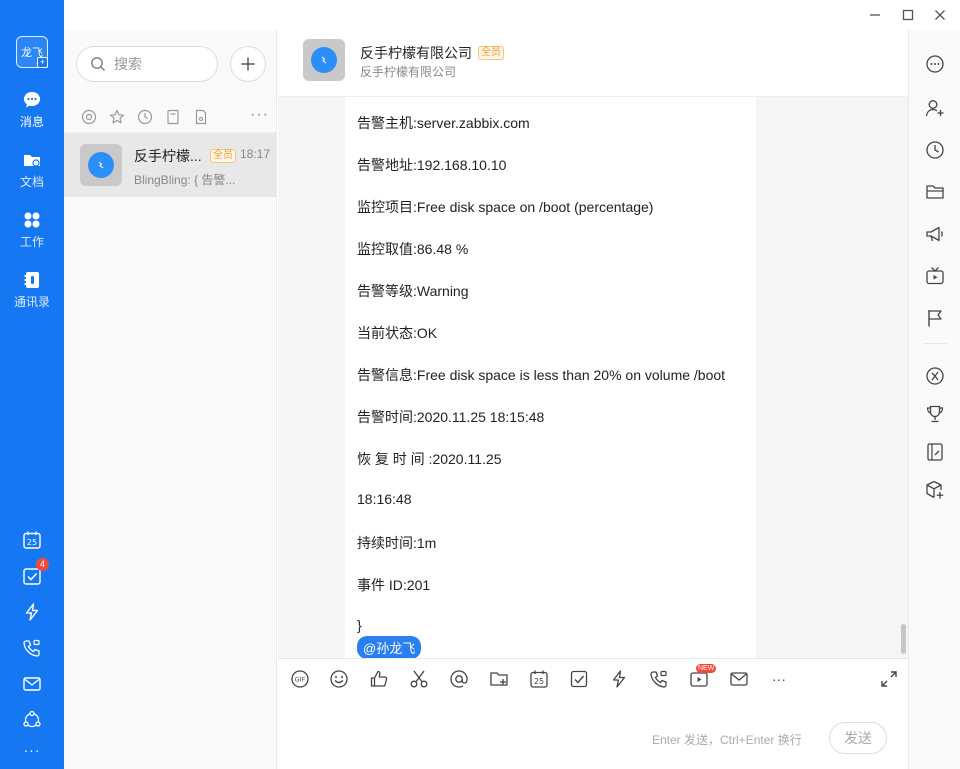 The image size is (960, 769). I want to click on avatar-plus-icon: +, so click(42, 62).